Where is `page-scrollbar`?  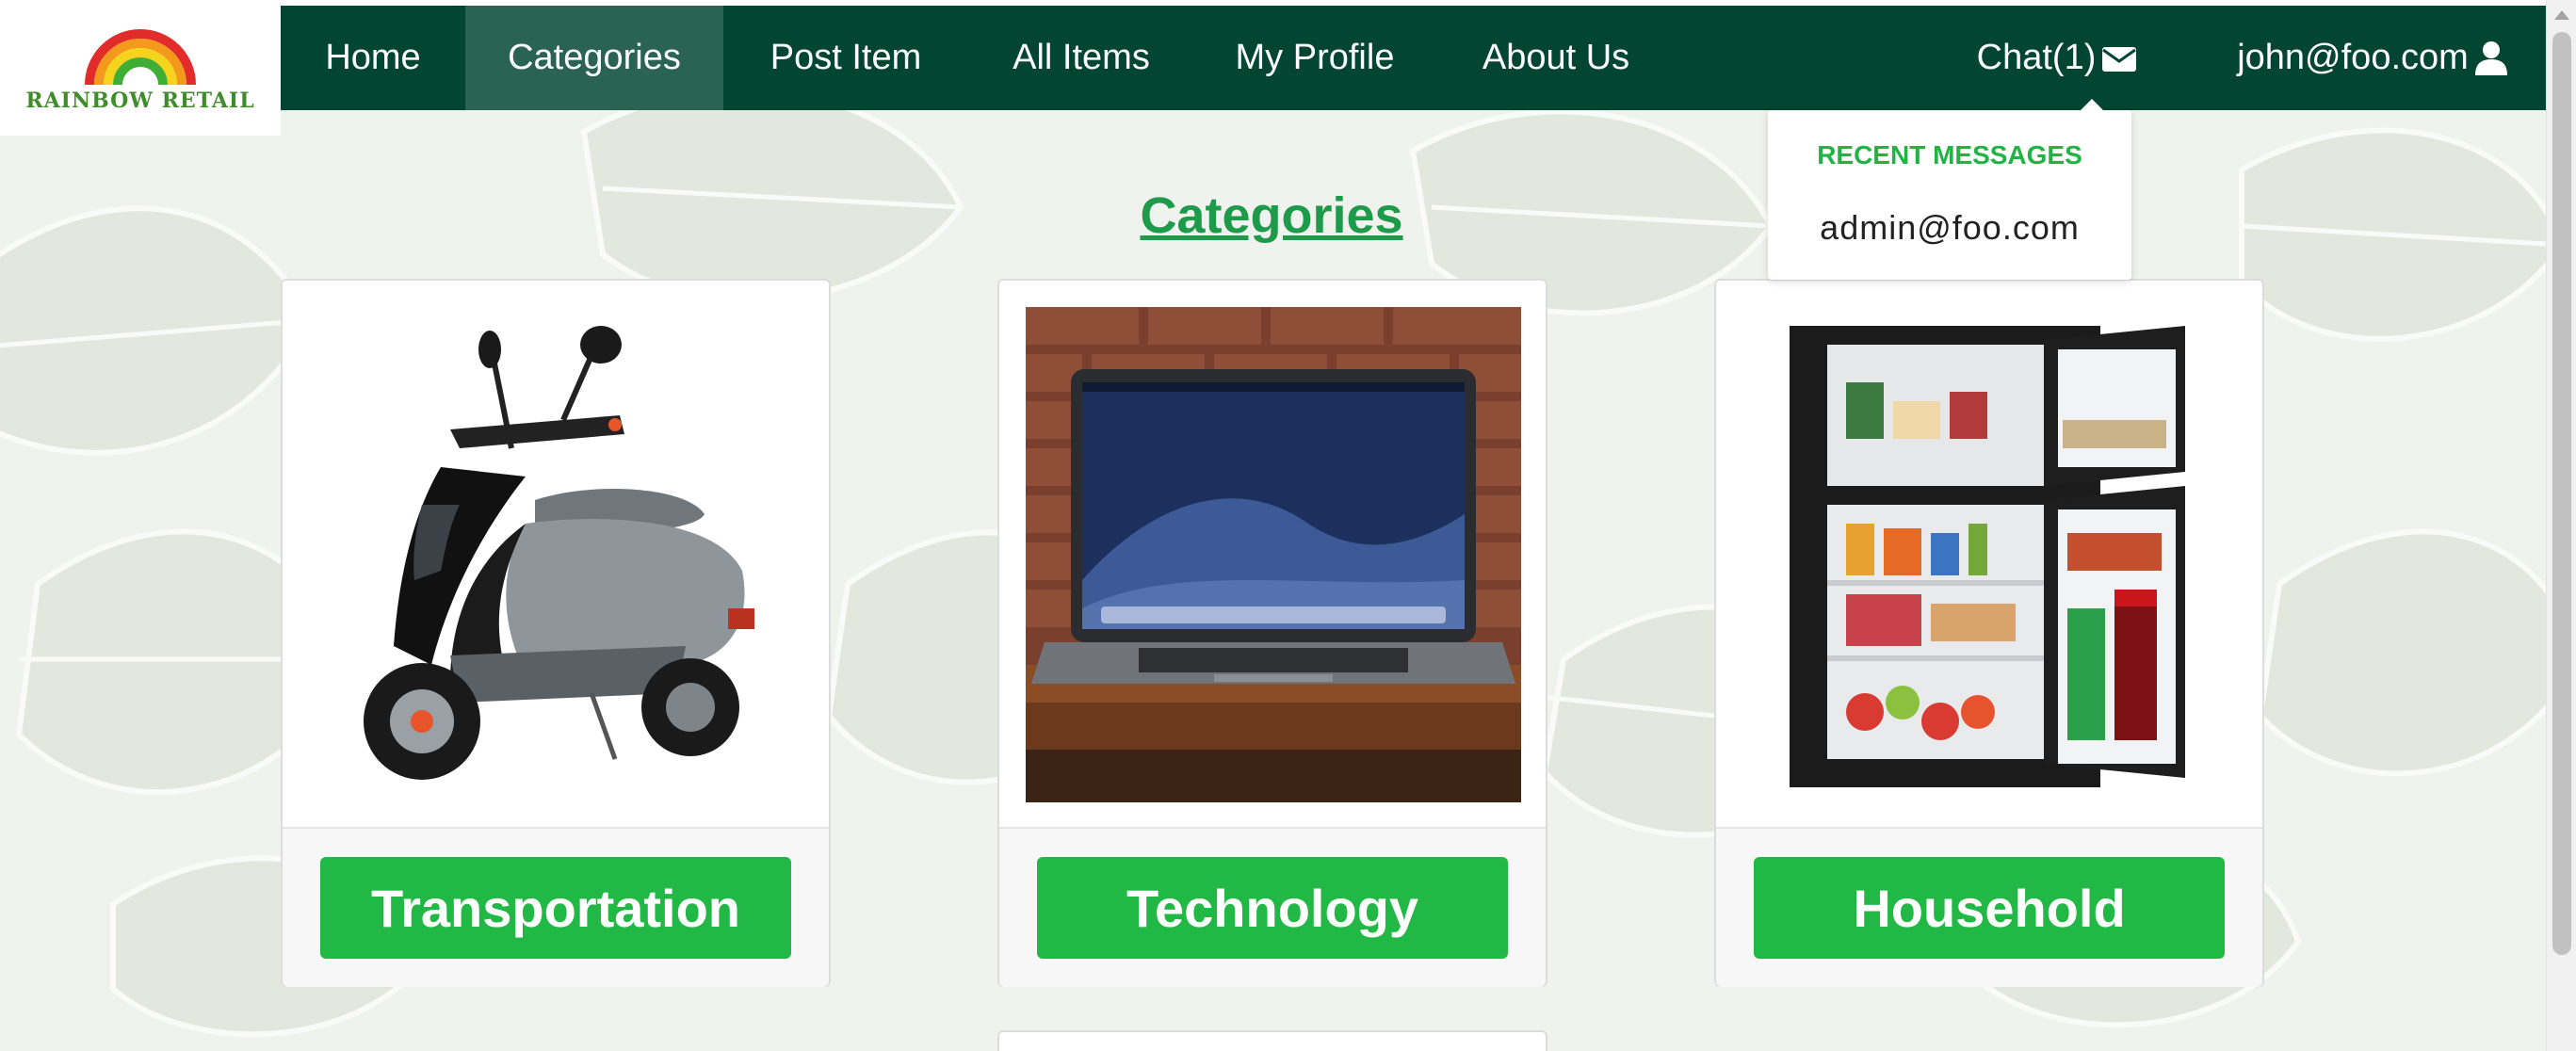
page-scrollbar is located at coordinates (2561, 525).